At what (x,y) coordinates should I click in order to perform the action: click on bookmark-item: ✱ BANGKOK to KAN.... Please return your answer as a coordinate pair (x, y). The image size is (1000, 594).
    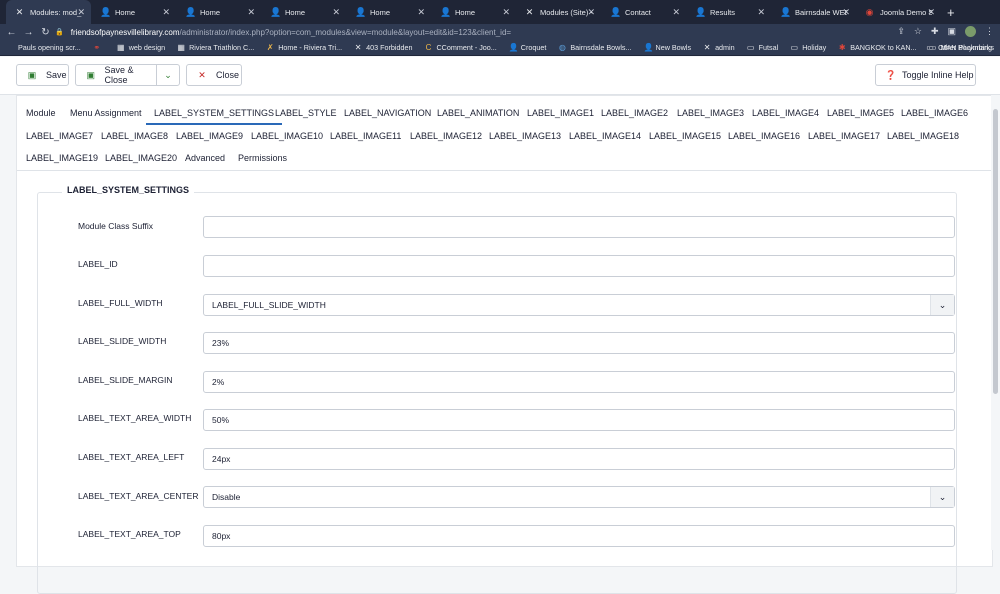
    Looking at the image, I should click on (877, 47).